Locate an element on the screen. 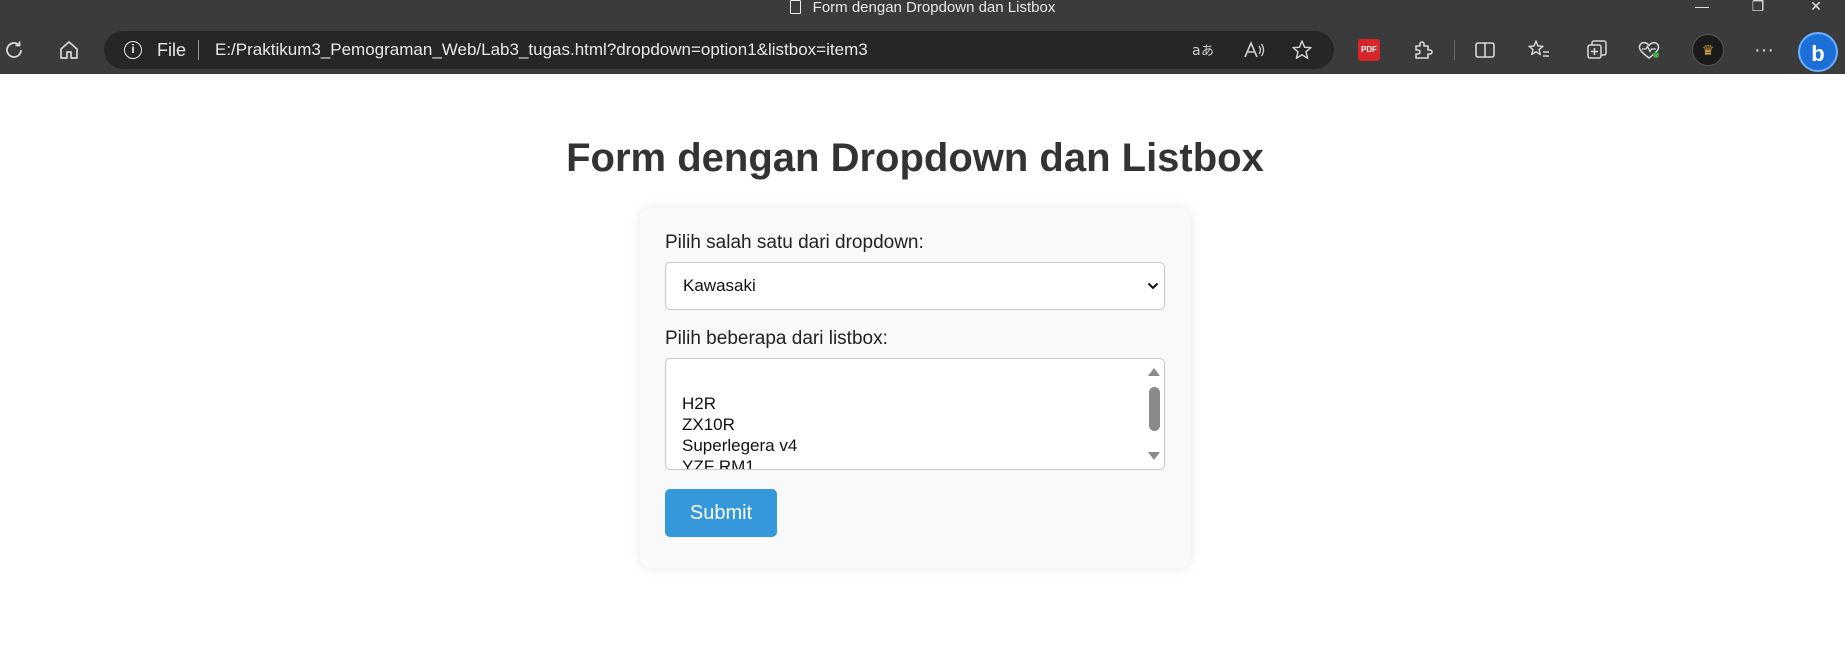 This screenshot has height=661, width=1845. listbox-option: Superlegera v4 is located at coordinates (739, 445).